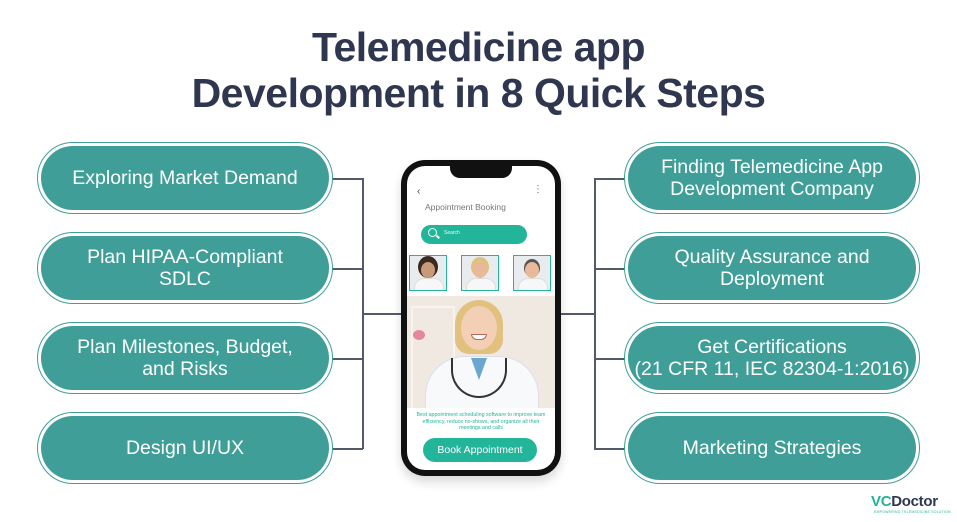  Describe the element at coordinates (474, 234) in the screenshot. I see `search-input: Search` at that location.